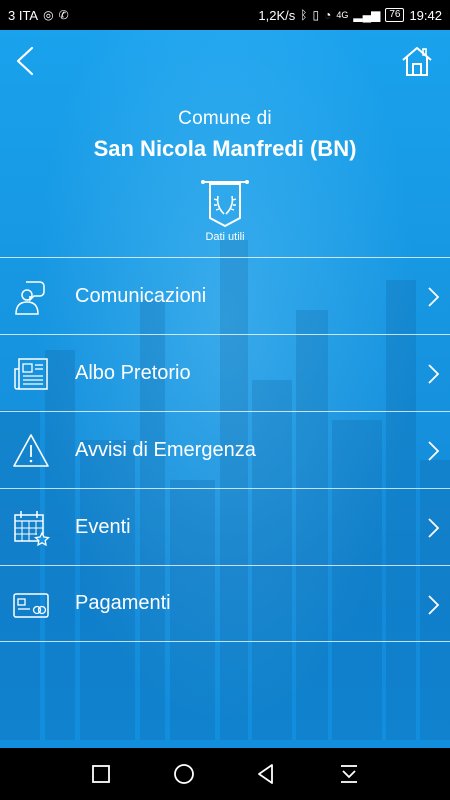 The image size is (450, 800). What do you see at coordinates (165, 449) in the screenshot?
I see `menu-item-label: Avvisi di Emergenza` at bounding box center [165, 449].